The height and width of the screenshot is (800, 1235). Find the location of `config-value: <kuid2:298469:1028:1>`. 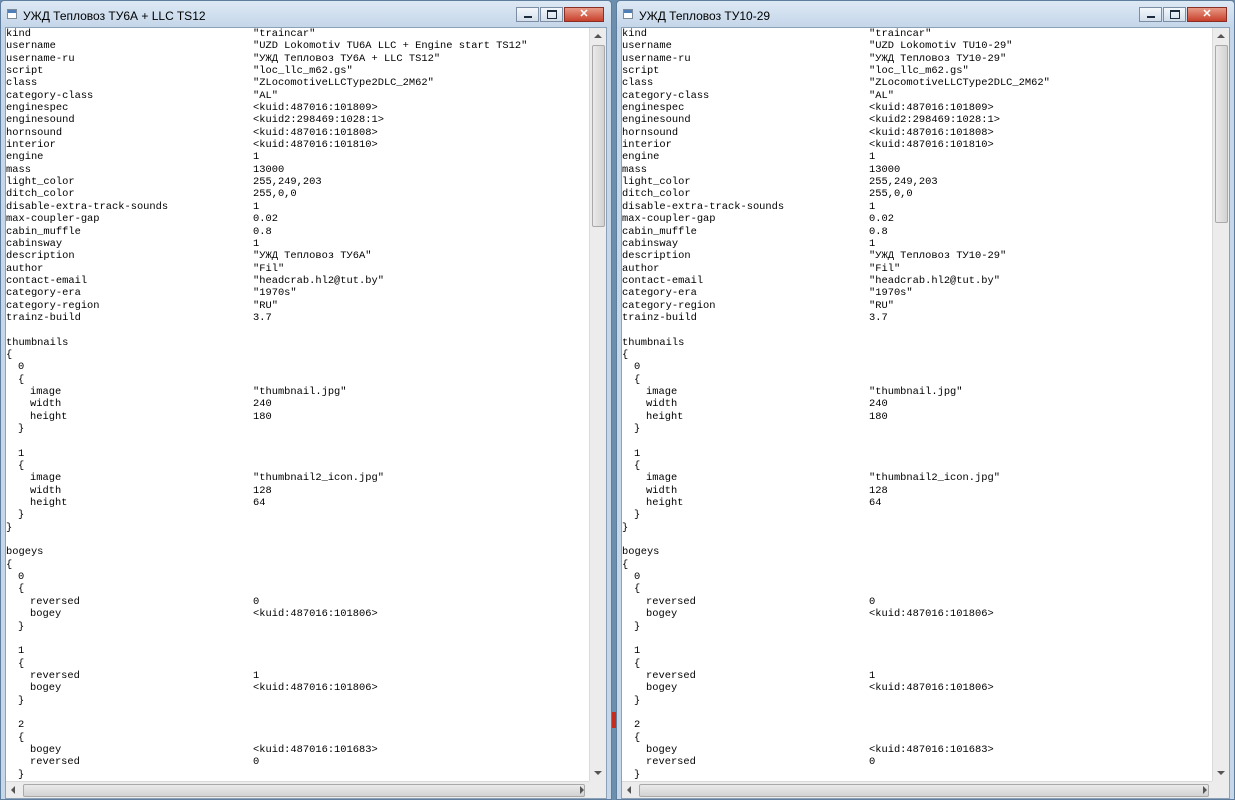

config-value: <kuid2:298469:1028:1> is located at coordinates (318, 120).